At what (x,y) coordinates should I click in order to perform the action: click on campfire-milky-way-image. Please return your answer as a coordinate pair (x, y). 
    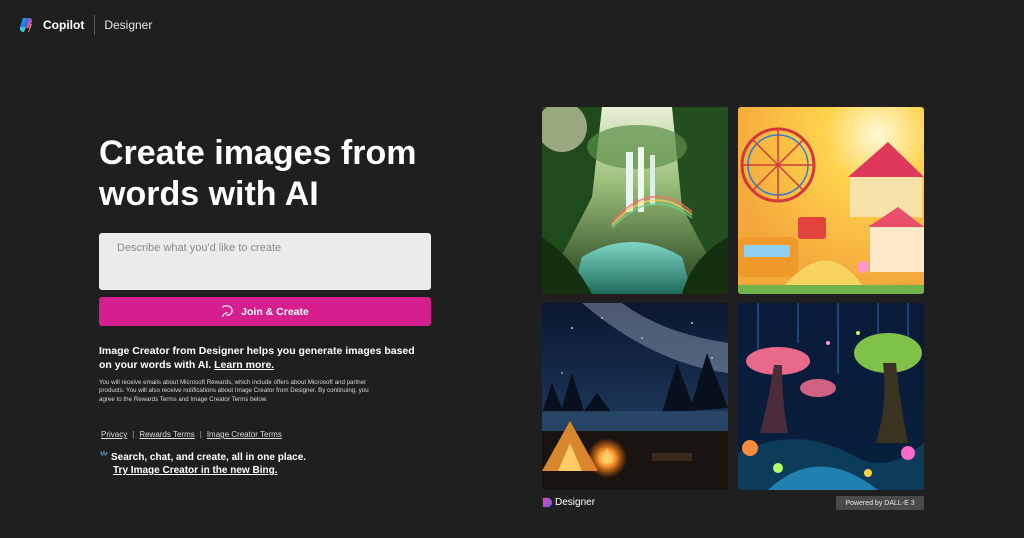
    Looking at the image, I should click on (635, 396).